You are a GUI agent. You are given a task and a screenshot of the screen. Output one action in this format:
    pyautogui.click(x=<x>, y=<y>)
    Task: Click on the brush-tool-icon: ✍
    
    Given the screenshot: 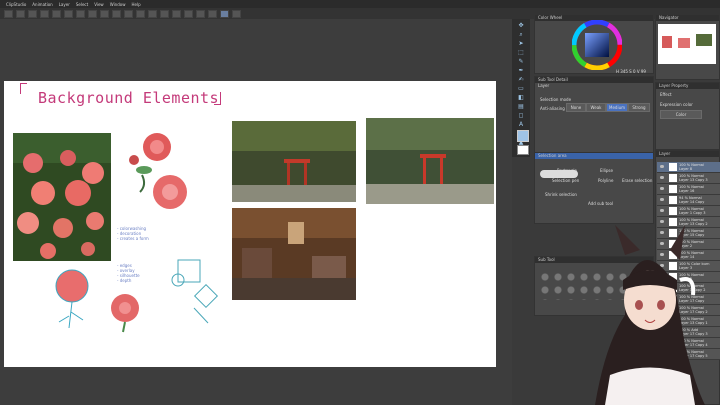 What is the action you would take?
    pyautogui.click(x=521, y=79)
    